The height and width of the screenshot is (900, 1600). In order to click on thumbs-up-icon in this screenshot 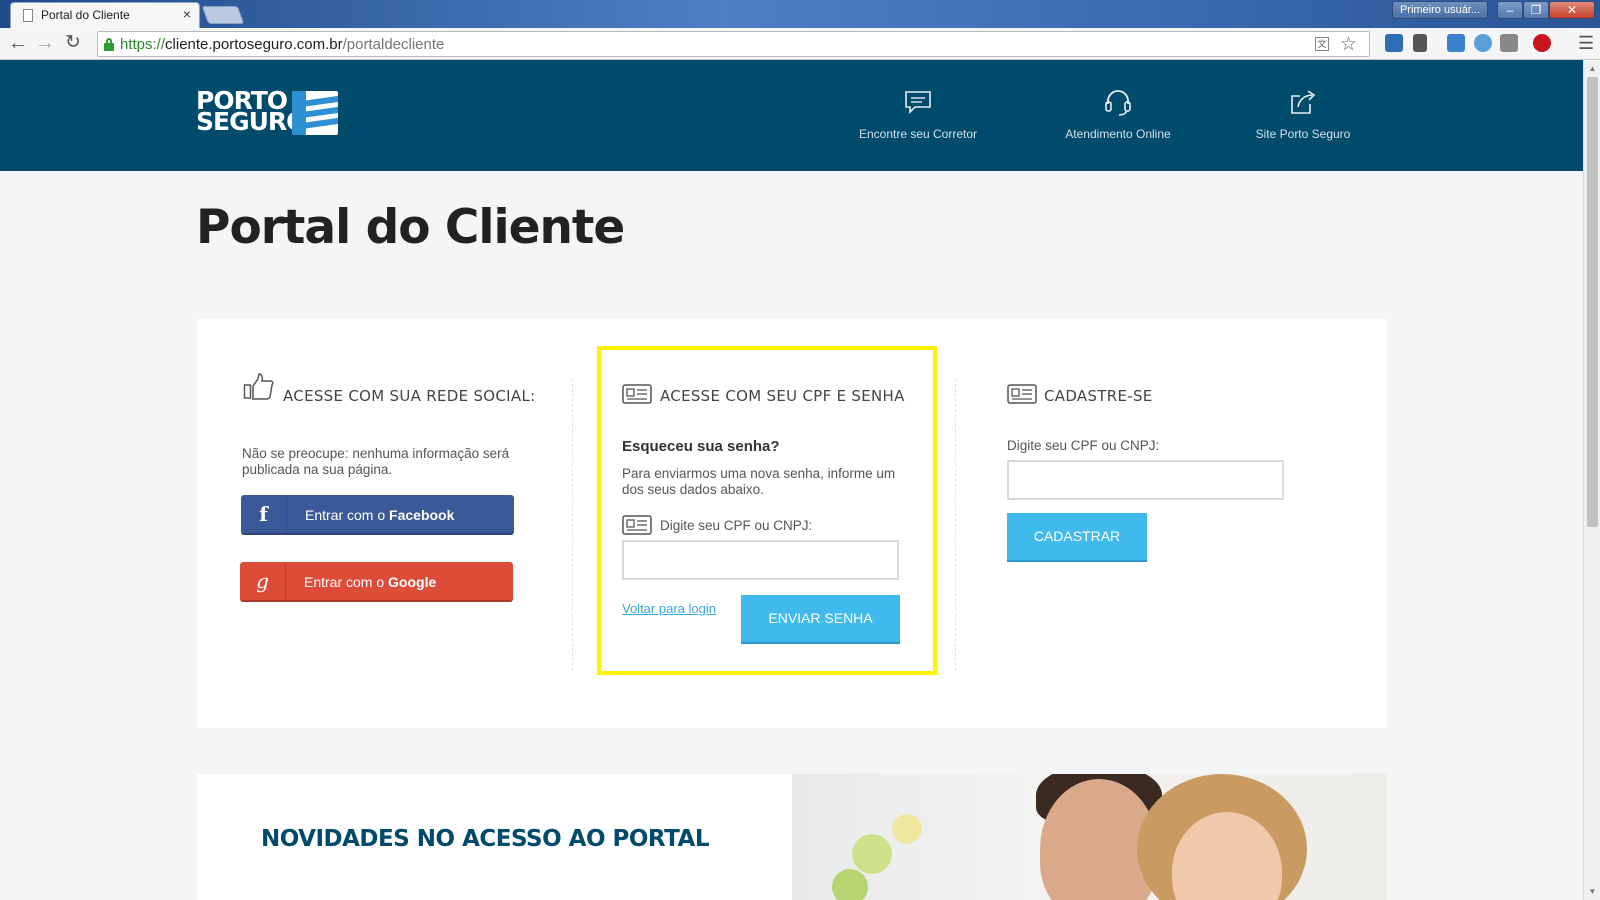, I will do `click(258, 386)`.